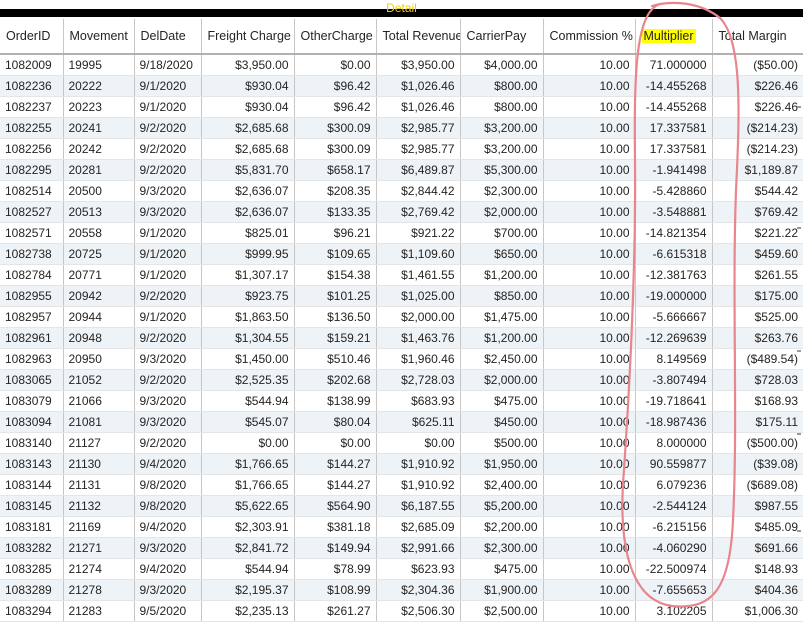 The height and width of the screenshot is (622, 803). I want to click on cell-movement: 21132, so click(98, 506).